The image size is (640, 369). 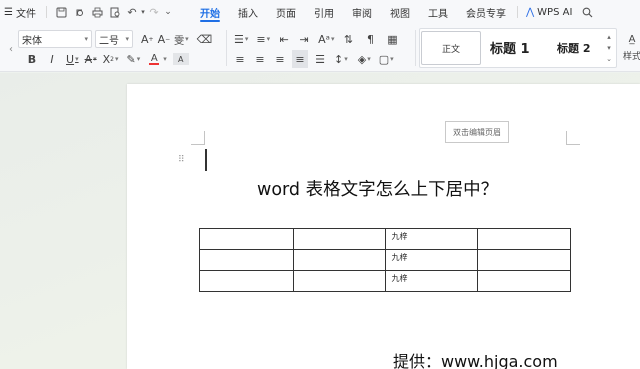 I want to click on print-icon, so click(x=98, y=12).